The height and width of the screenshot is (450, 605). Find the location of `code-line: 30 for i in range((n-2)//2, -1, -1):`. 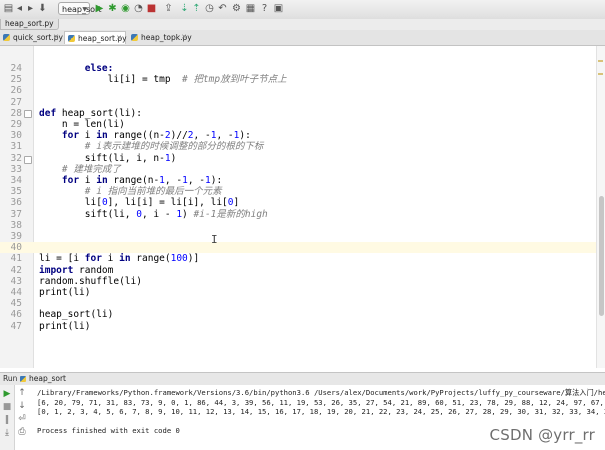

code-line: 30 for i in range((n-2)//2, -1, -1): is located at coordinates (298, 135).